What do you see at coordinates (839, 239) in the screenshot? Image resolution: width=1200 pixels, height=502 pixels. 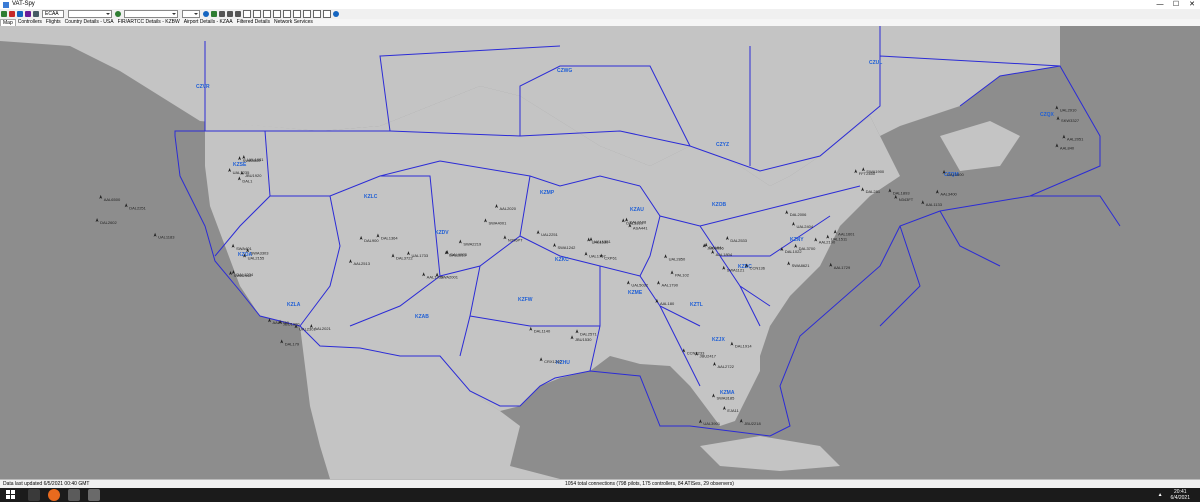 I see `flight-callsign: UAL1511` at bounding box center [839, 239].